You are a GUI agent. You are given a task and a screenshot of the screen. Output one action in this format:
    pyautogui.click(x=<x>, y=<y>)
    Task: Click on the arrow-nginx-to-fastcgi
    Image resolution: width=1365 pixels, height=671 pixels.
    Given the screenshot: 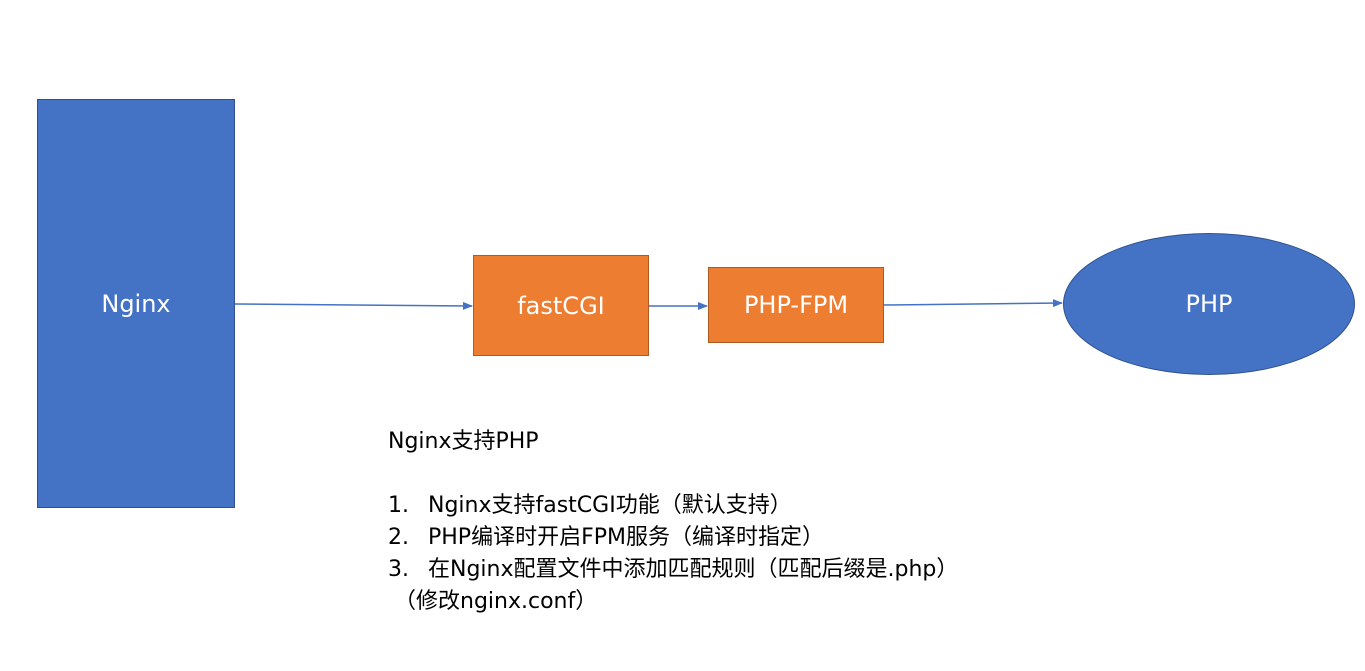 What is the action you would take?
    pyautogui.click(x=353, y=305)
    